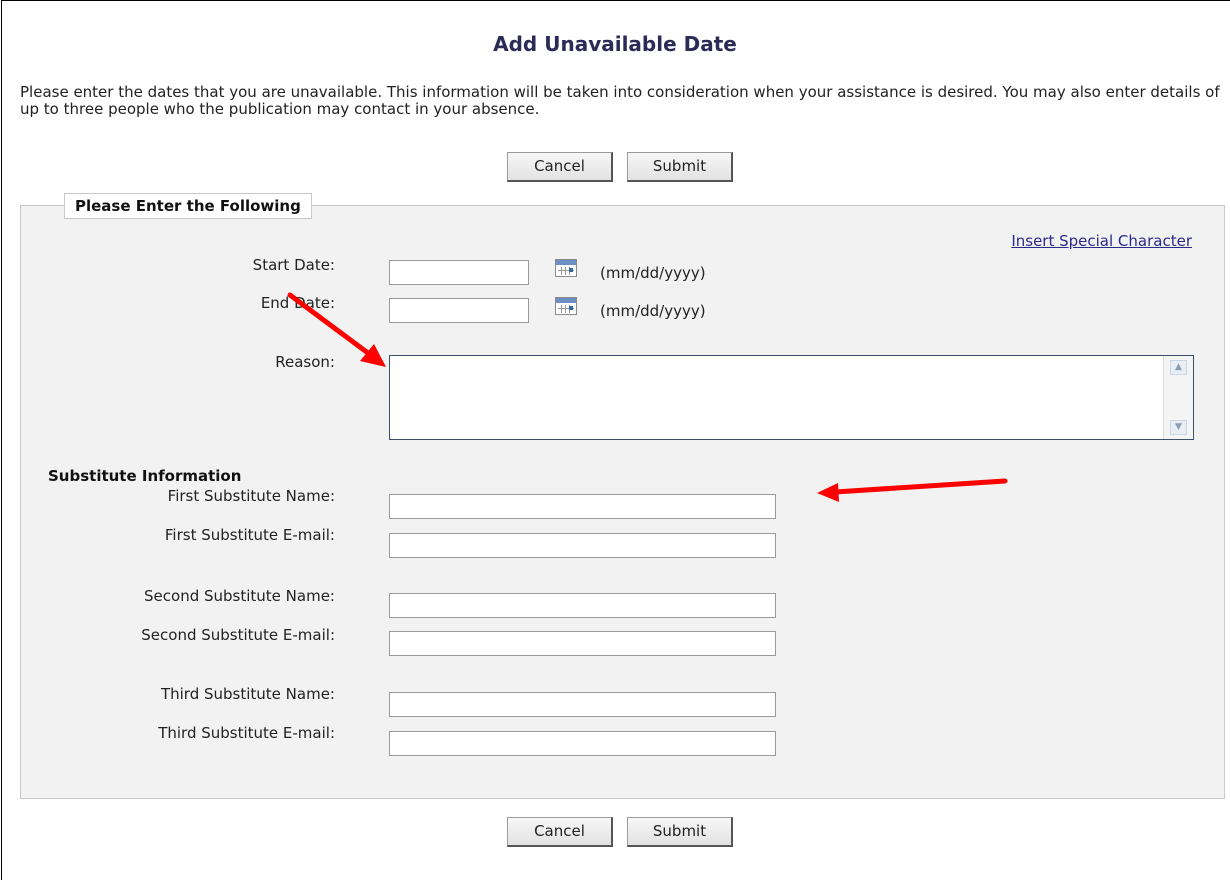 This screenshot has height=880, width=1230. Describe the element at coordinates (297, 303) in the screenshot. I see `end-date-label: End Date:` at that location.